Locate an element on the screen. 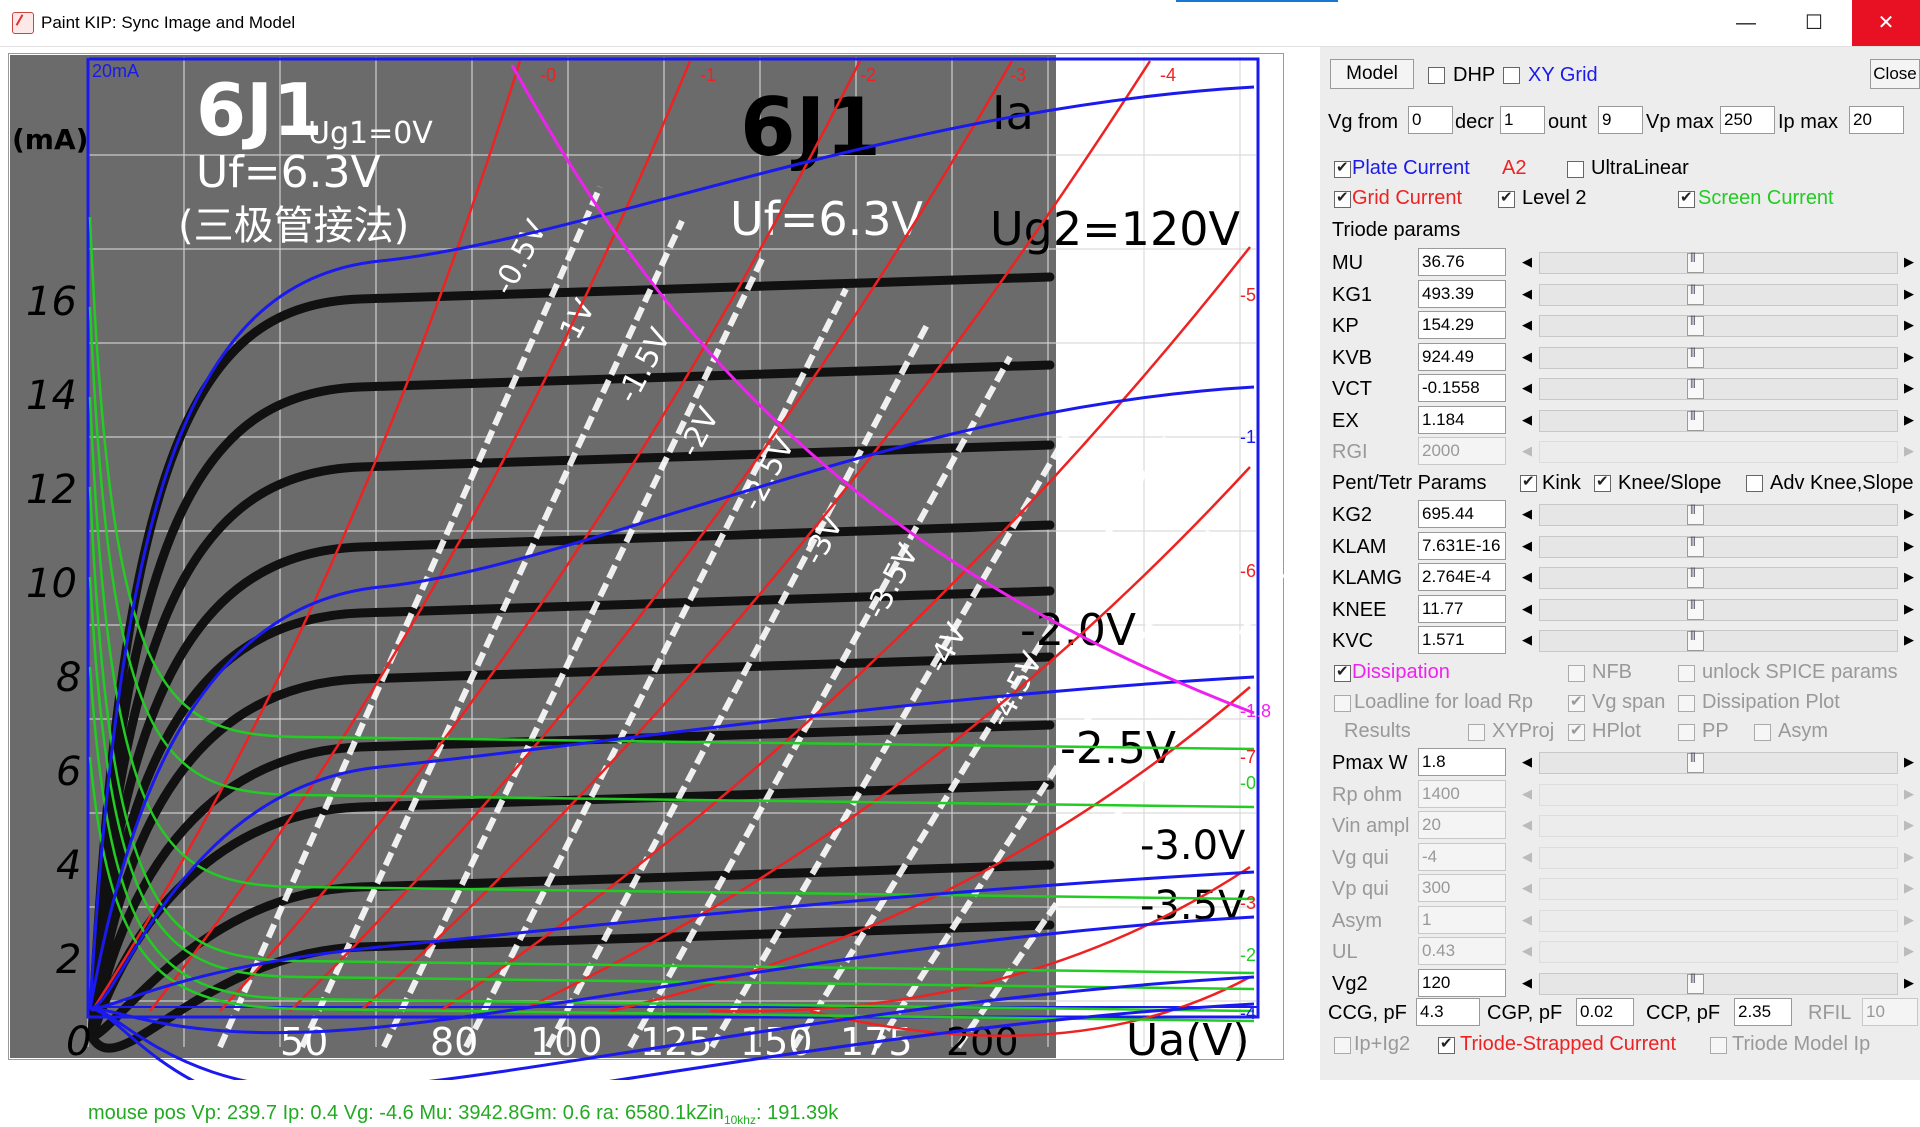 This screenshot has height=1127, width=1920. pp-checkbox is located at coordinates (1686, 732).